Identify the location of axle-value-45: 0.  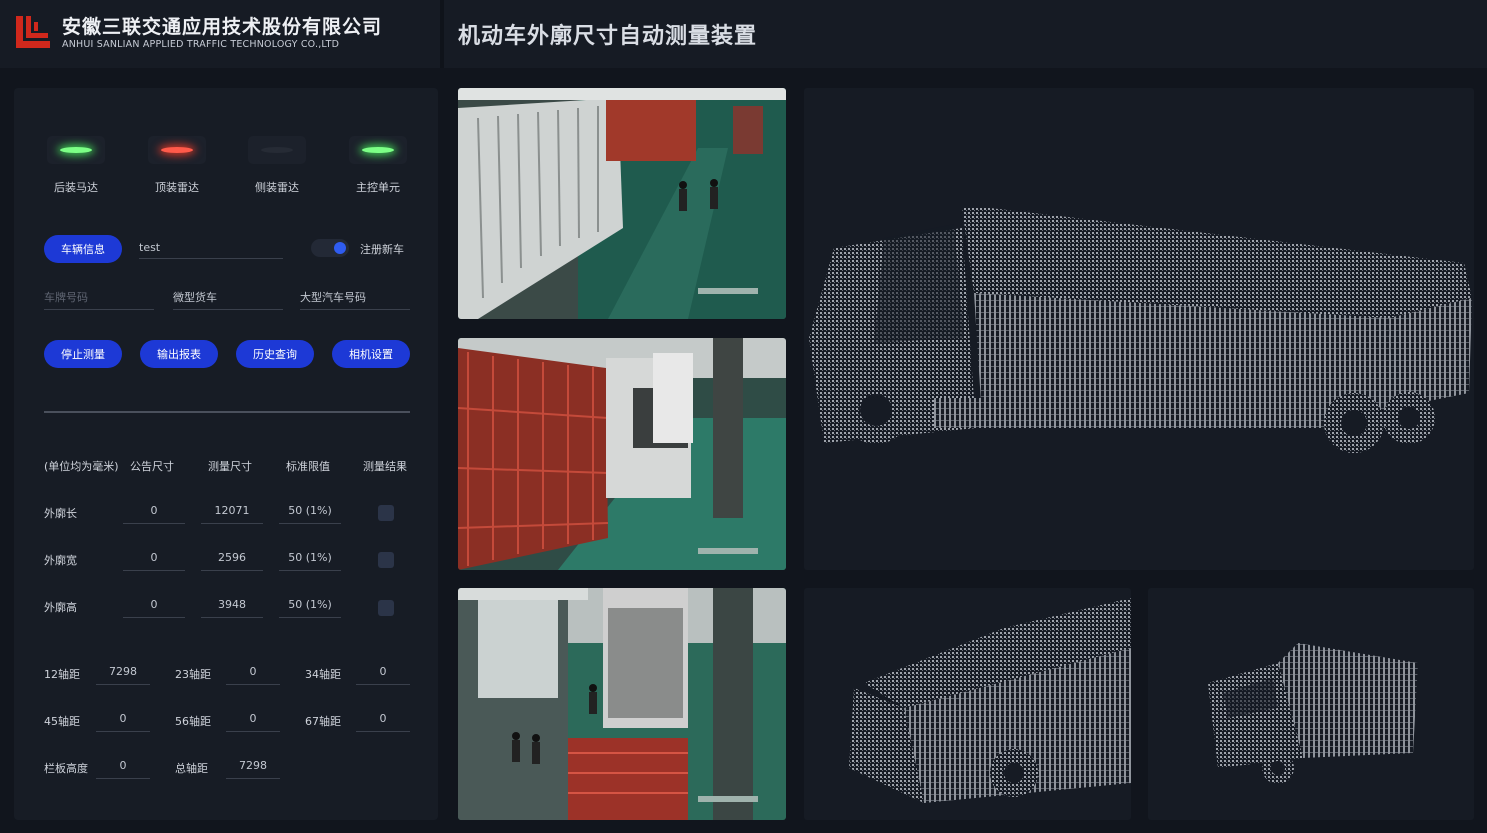
(123, 721).